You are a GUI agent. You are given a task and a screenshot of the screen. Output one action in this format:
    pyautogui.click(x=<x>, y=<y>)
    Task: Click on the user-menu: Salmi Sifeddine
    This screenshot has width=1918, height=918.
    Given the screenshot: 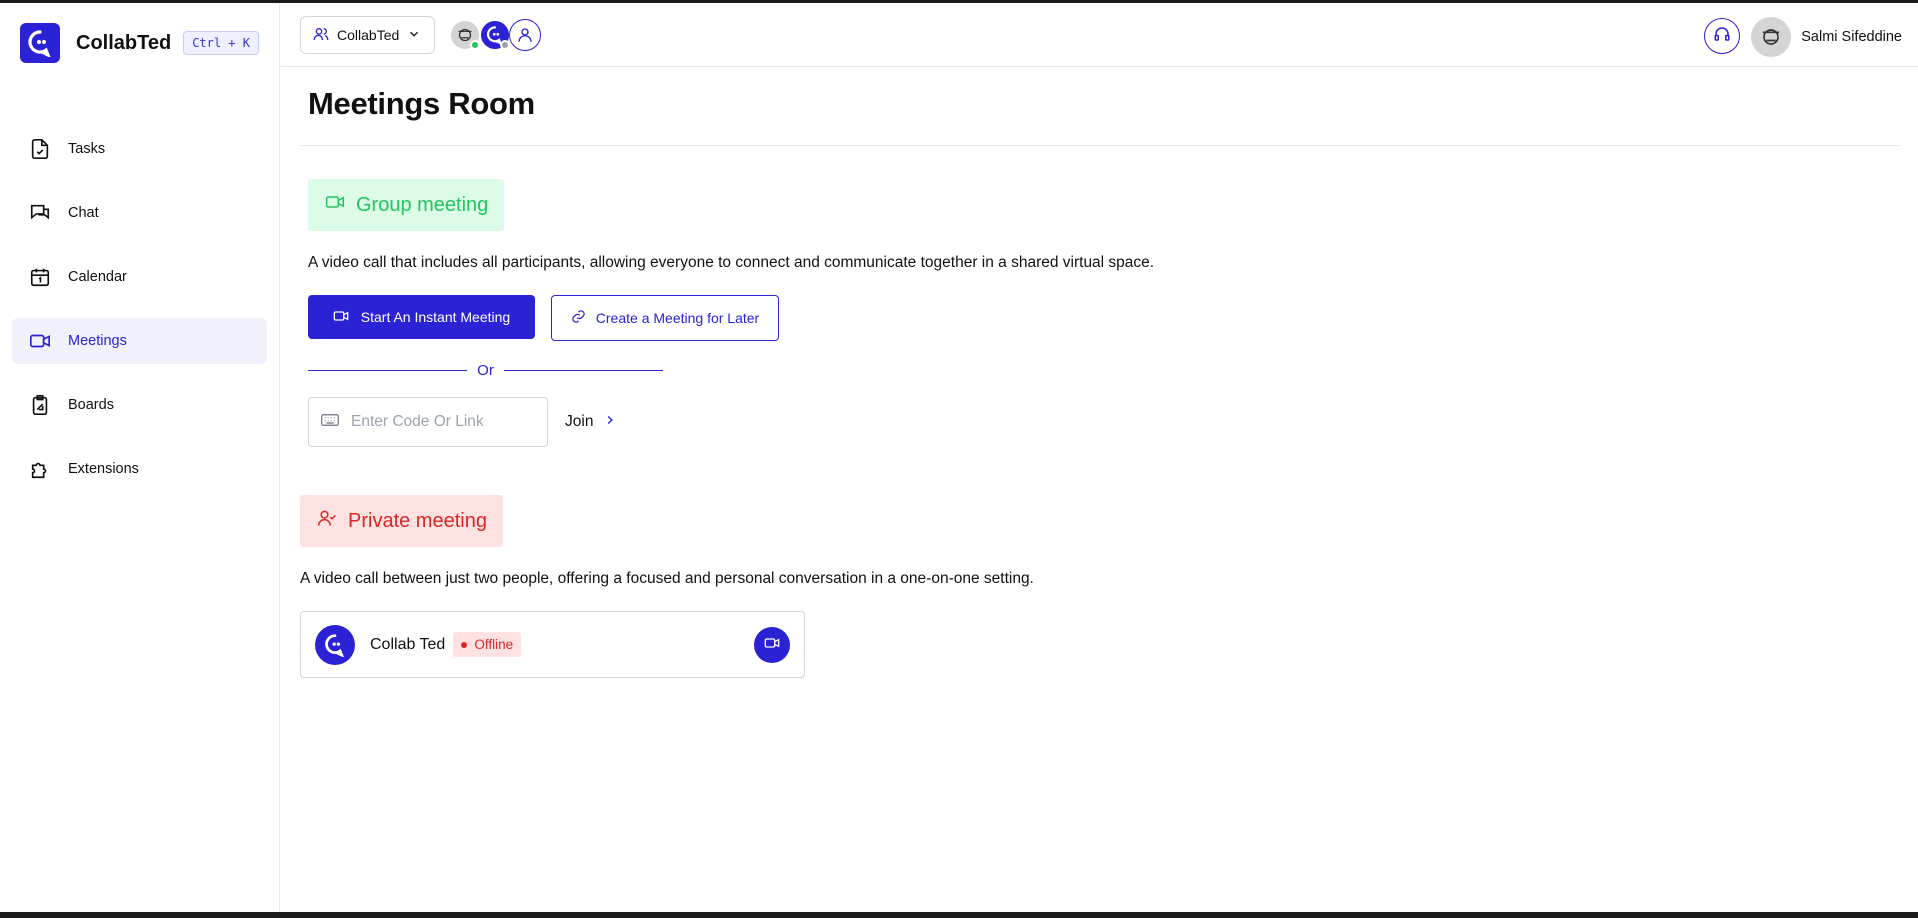 What is the action you would take?
    pyautogui.click(x=1826, y=37)
    